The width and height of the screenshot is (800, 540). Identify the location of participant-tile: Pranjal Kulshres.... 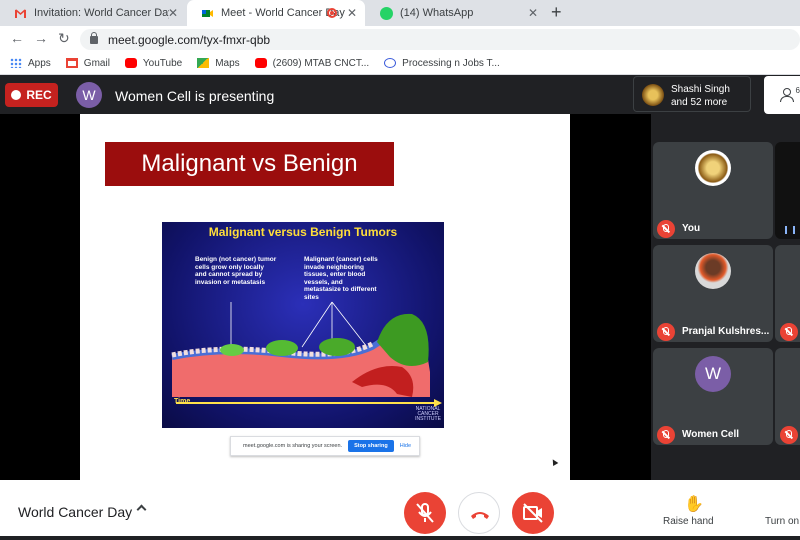
(713, 293).